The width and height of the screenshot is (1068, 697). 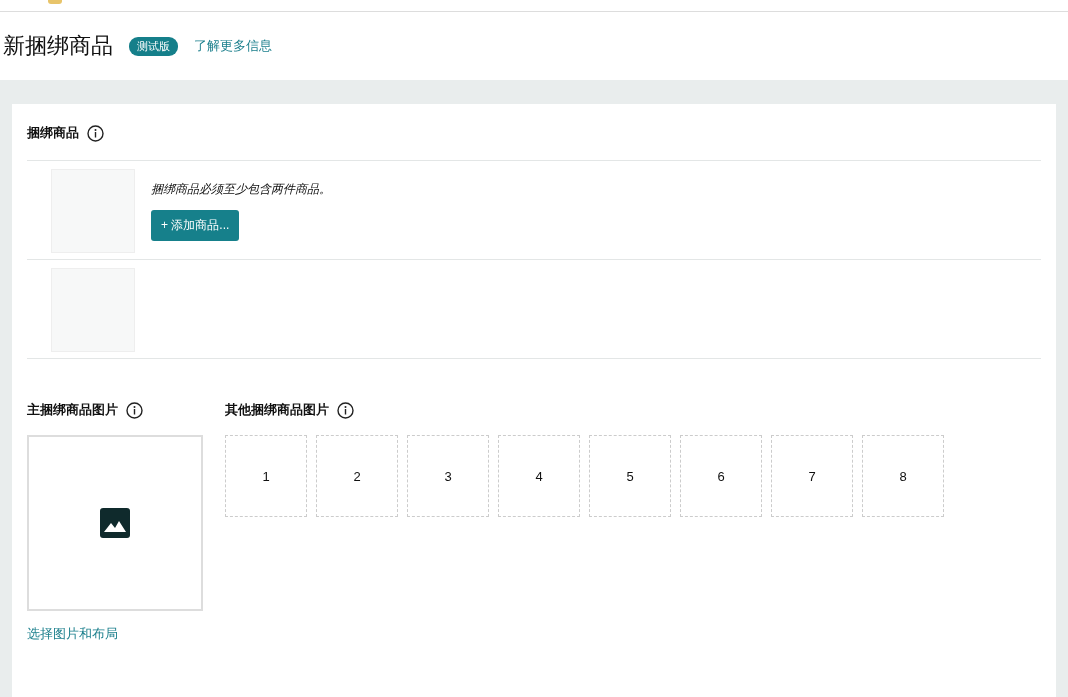 I want to click on main-image-dropzone, so click(x=115, y=523).